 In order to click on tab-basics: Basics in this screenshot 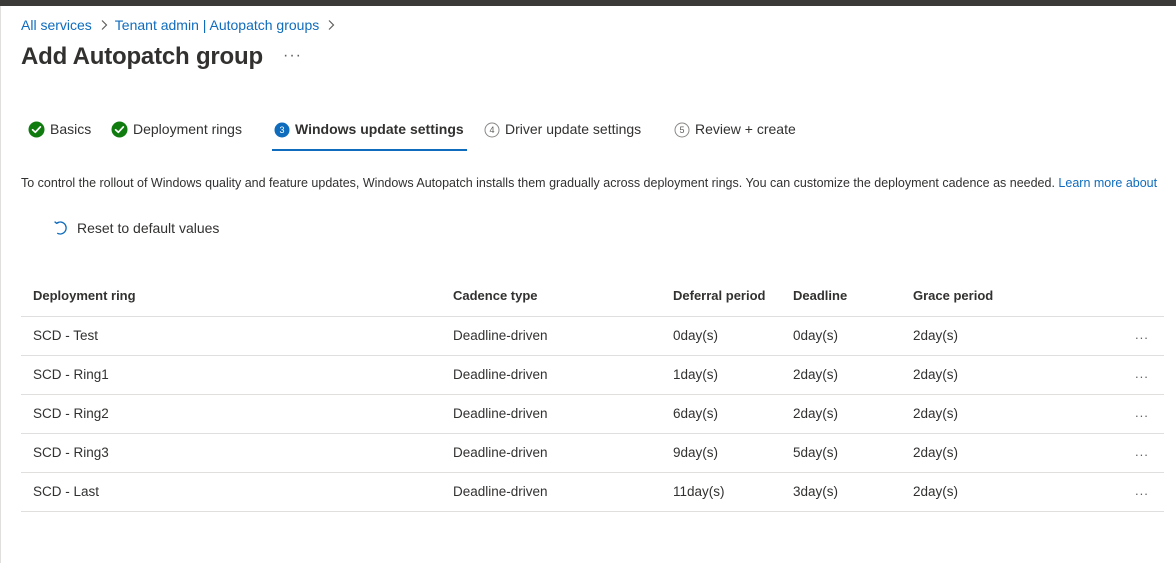, I will do `click(59, 134)`.